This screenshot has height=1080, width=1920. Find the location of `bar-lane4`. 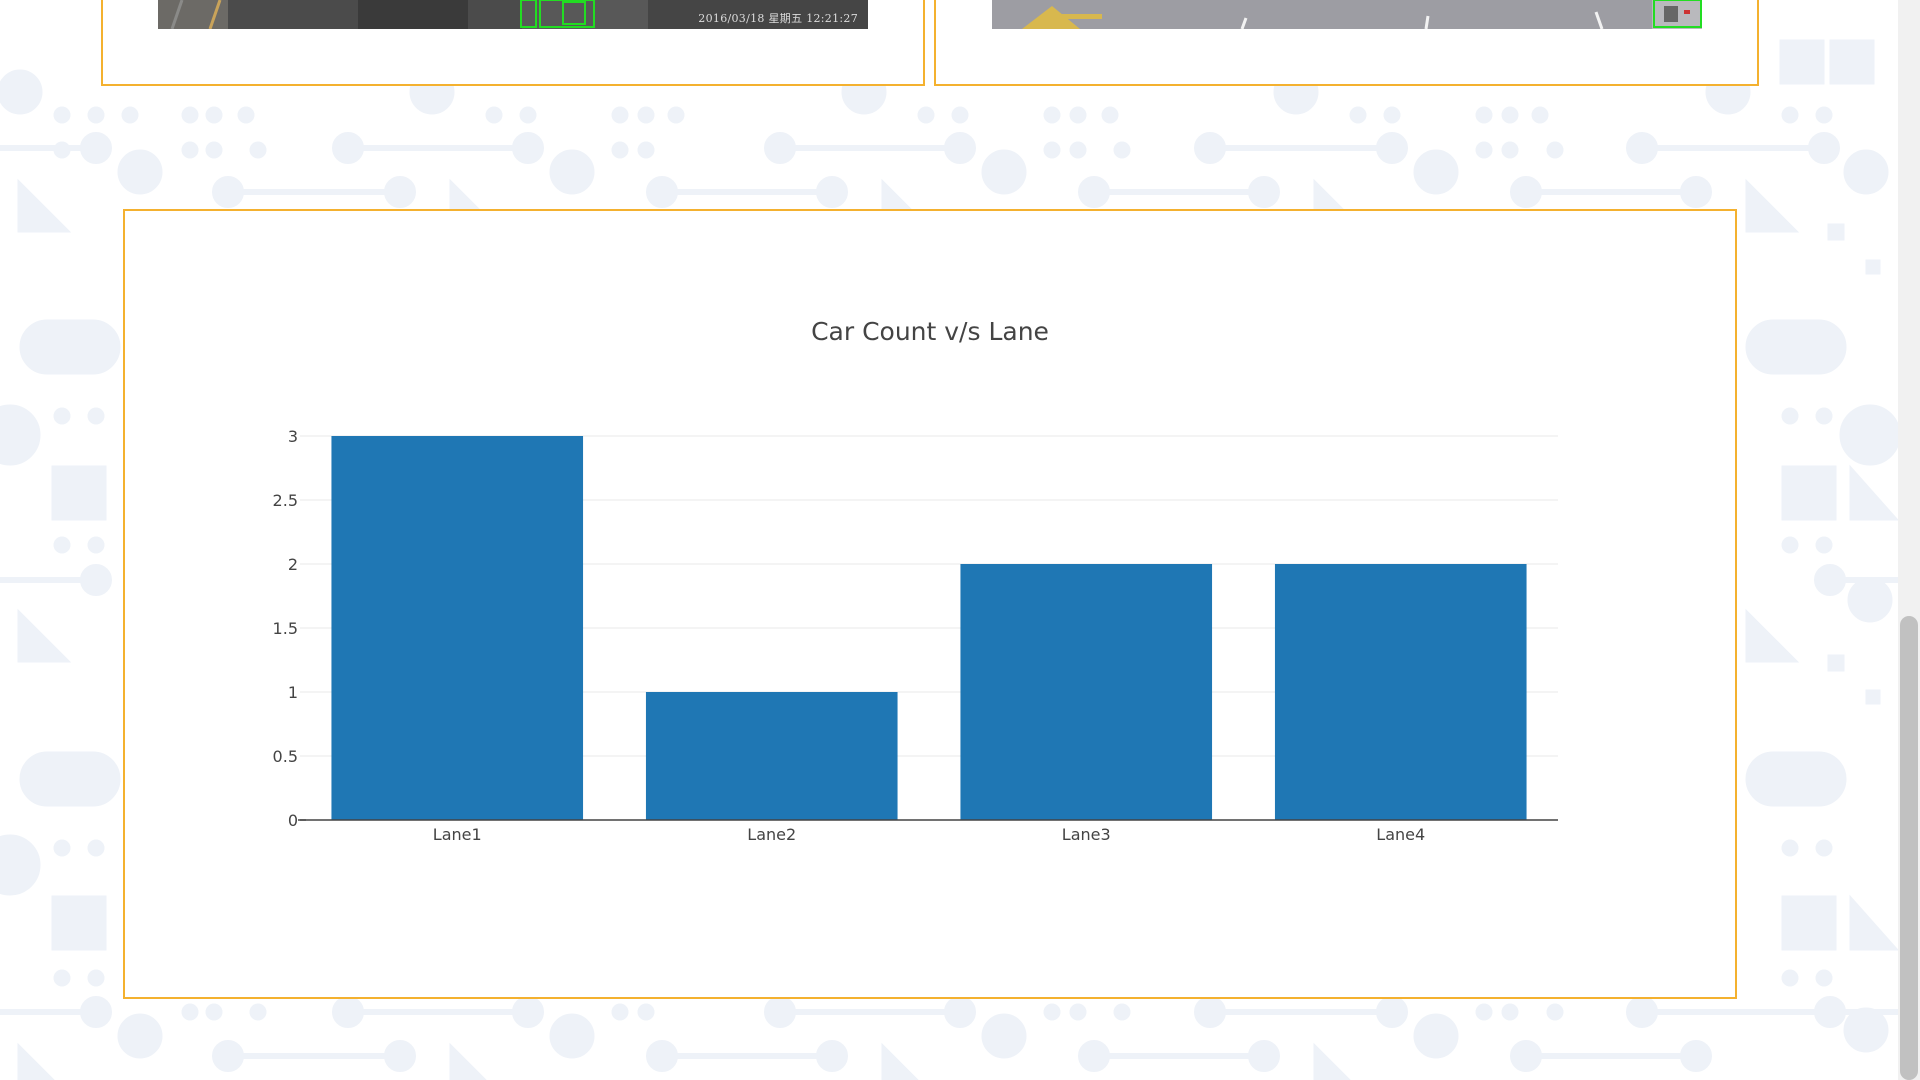

bar-lane4 is located at coordinates (1400, 692).